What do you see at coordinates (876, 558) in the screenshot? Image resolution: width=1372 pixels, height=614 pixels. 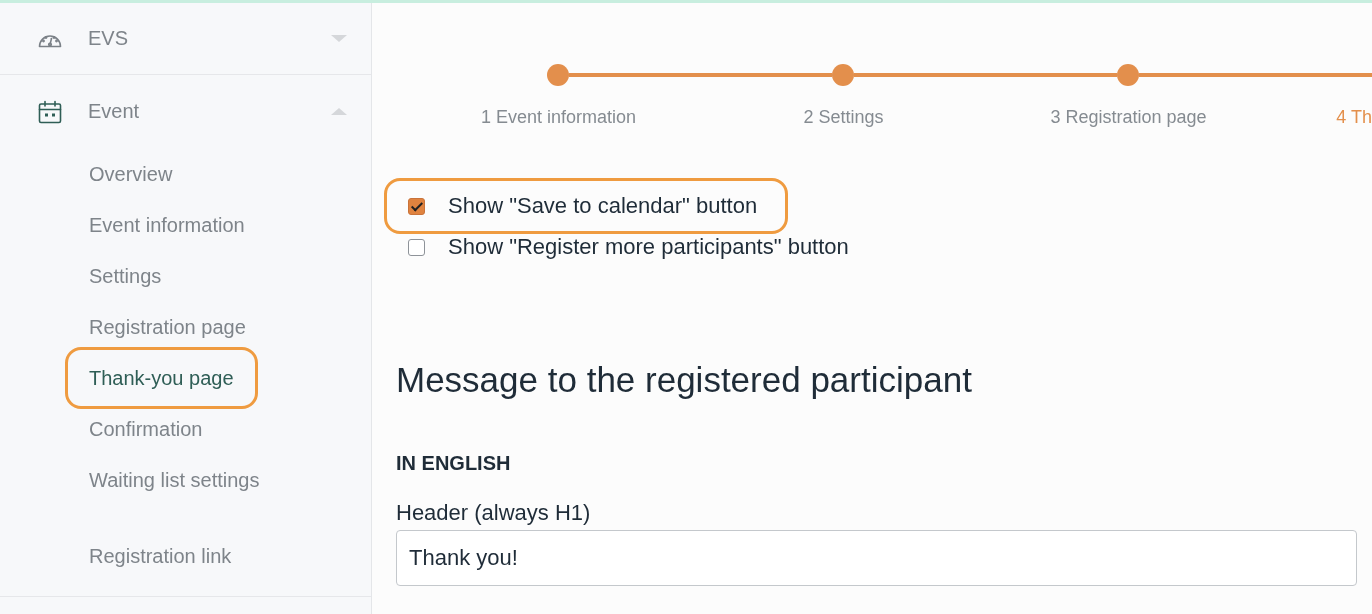 I see `input-field: Thank you!` at bounding box center [876, 558].